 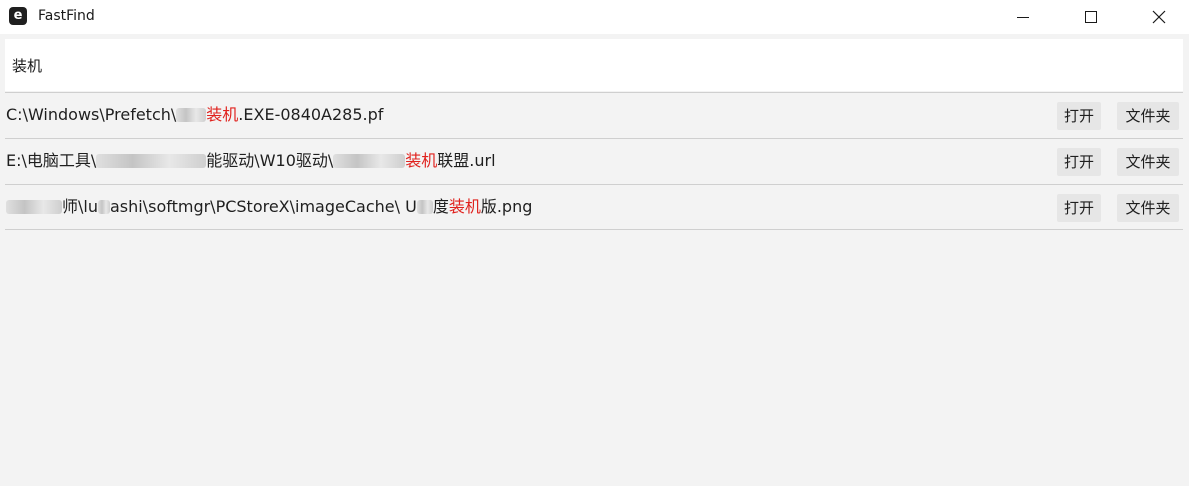 What do you see at coordinates (594, 17) in the screenshot?
I see `title-bar: e FastFind` at bounding box center [594, 17].